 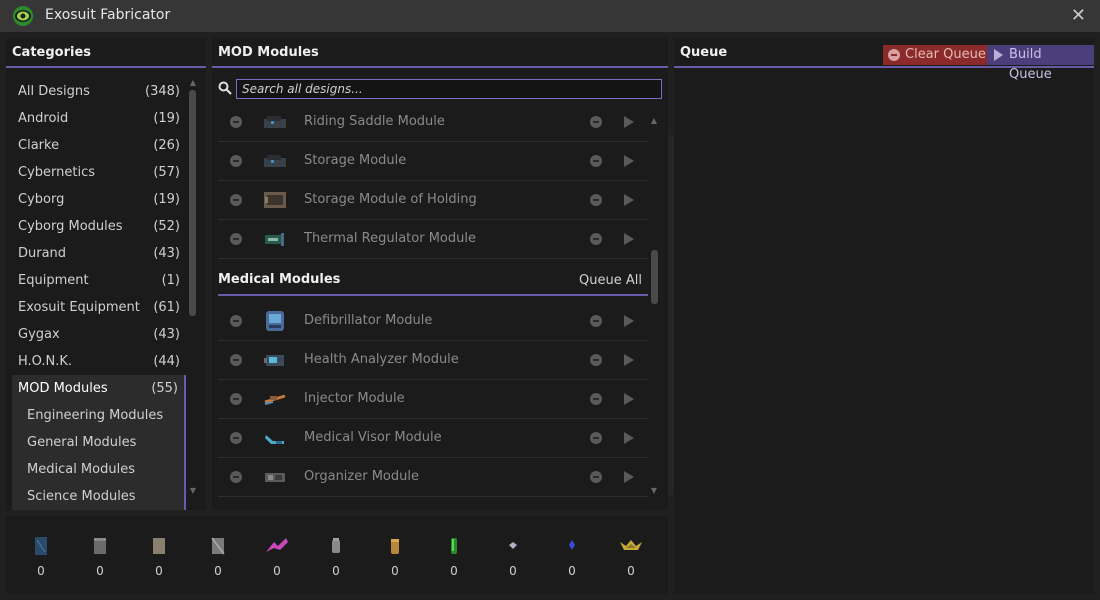 I want to click on subcategory-item: Engineering Modules, so click(x=98, y=415).